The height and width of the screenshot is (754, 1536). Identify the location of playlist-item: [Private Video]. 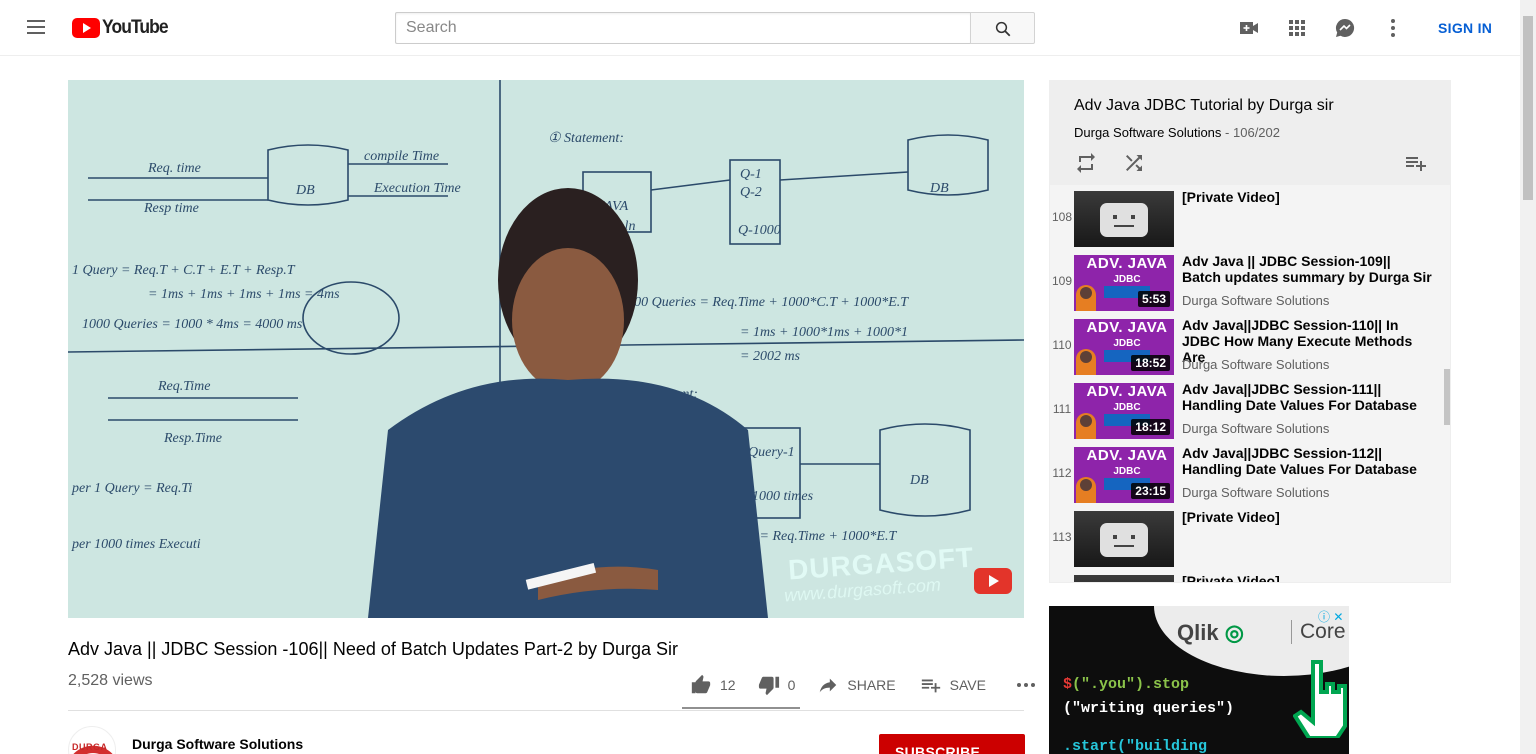
(1245, 575).